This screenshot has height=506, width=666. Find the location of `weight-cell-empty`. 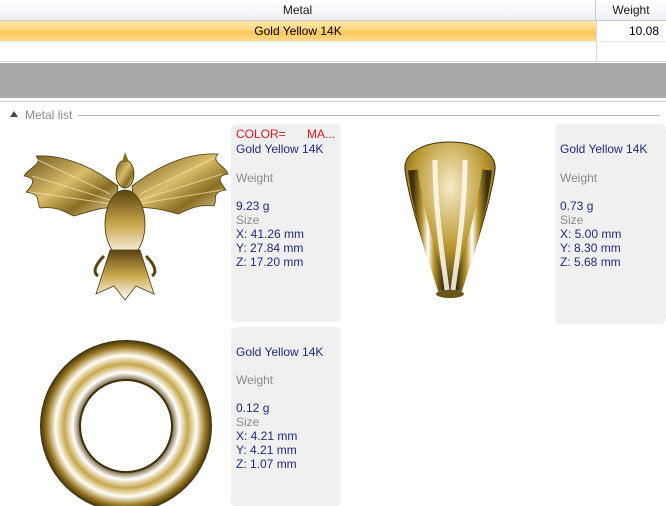

weight-cell-empty is located at coordinates (631, 51).